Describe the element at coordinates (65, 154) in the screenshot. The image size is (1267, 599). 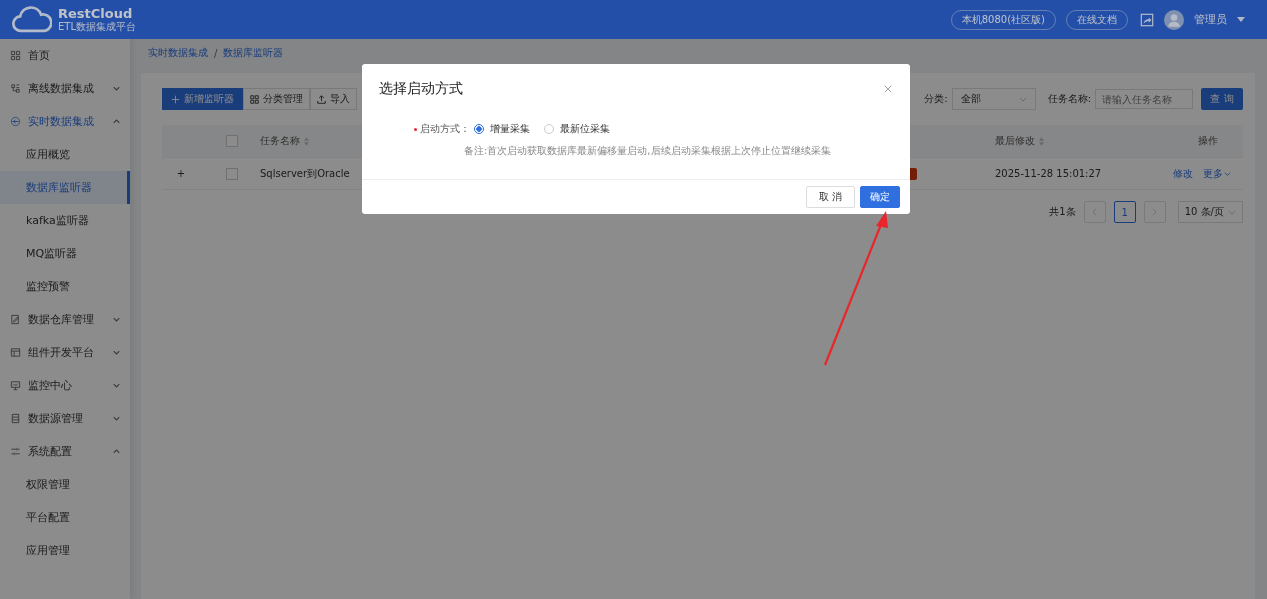
I see `sidebar-subitem: 应用概览` at that location.